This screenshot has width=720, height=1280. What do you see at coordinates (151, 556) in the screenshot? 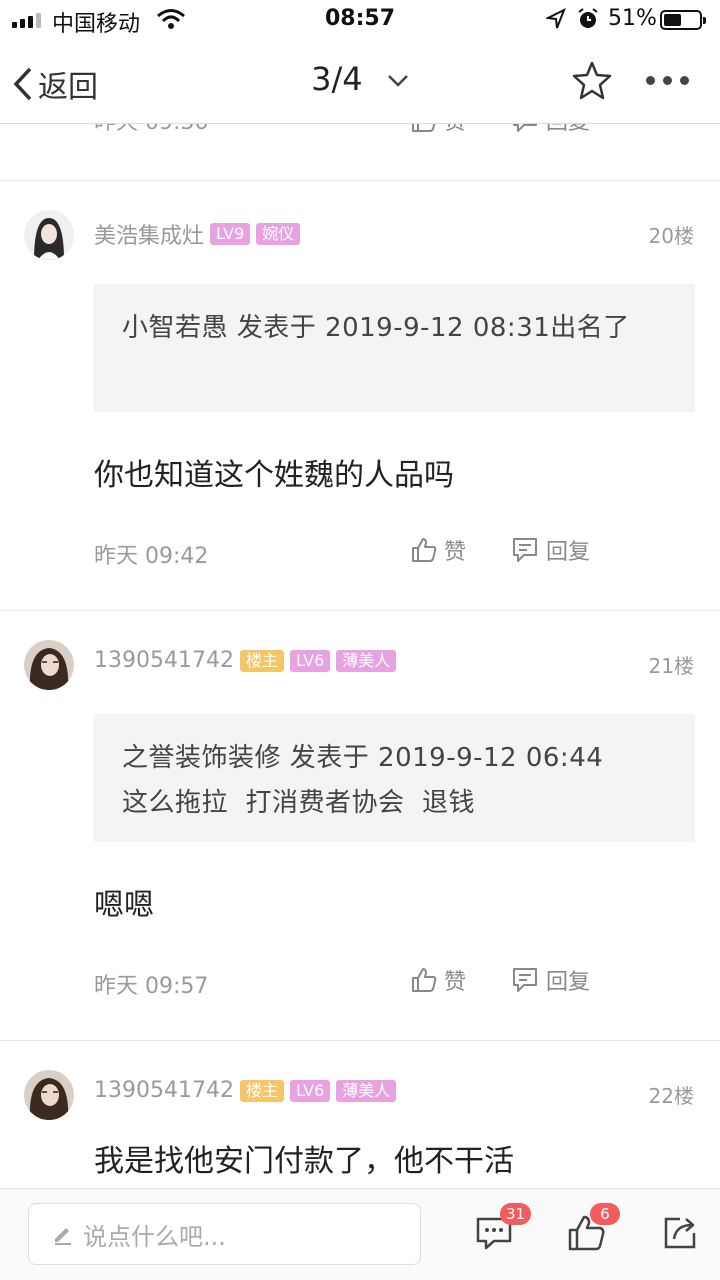
I see `post-time: 昨天 09:42` at bounding box center [151, 556].